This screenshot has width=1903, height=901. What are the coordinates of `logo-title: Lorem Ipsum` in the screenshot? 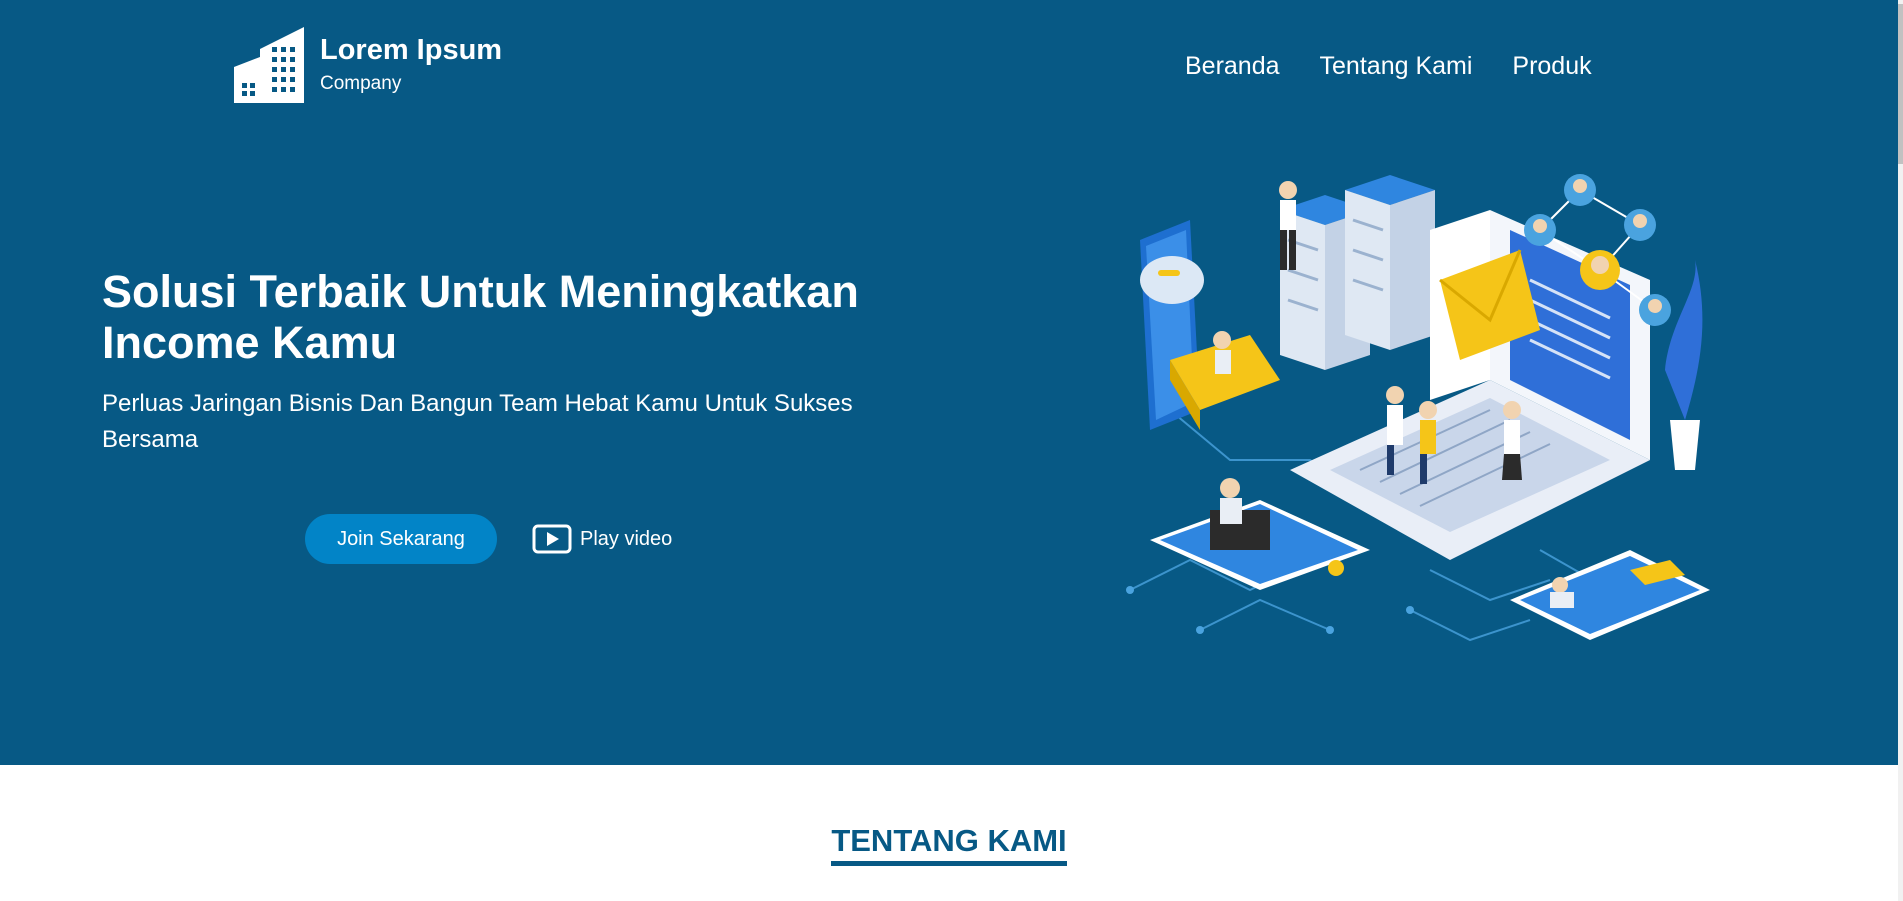 It's located at (411, 50).